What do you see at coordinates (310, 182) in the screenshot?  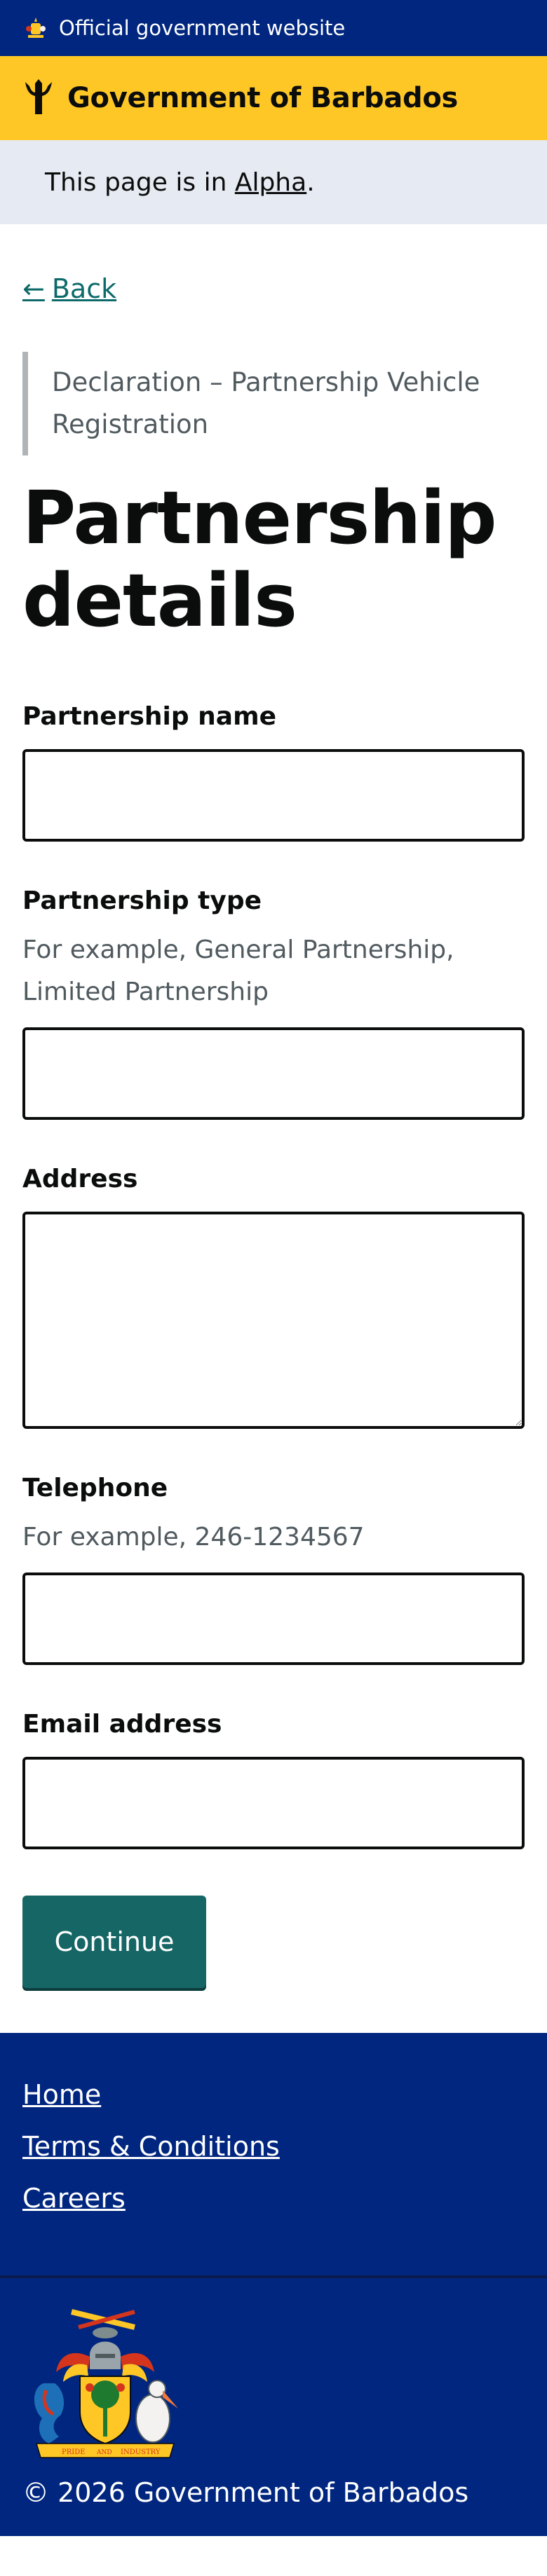 I see `phase-suffix: .` at bounding box center [310, 182].